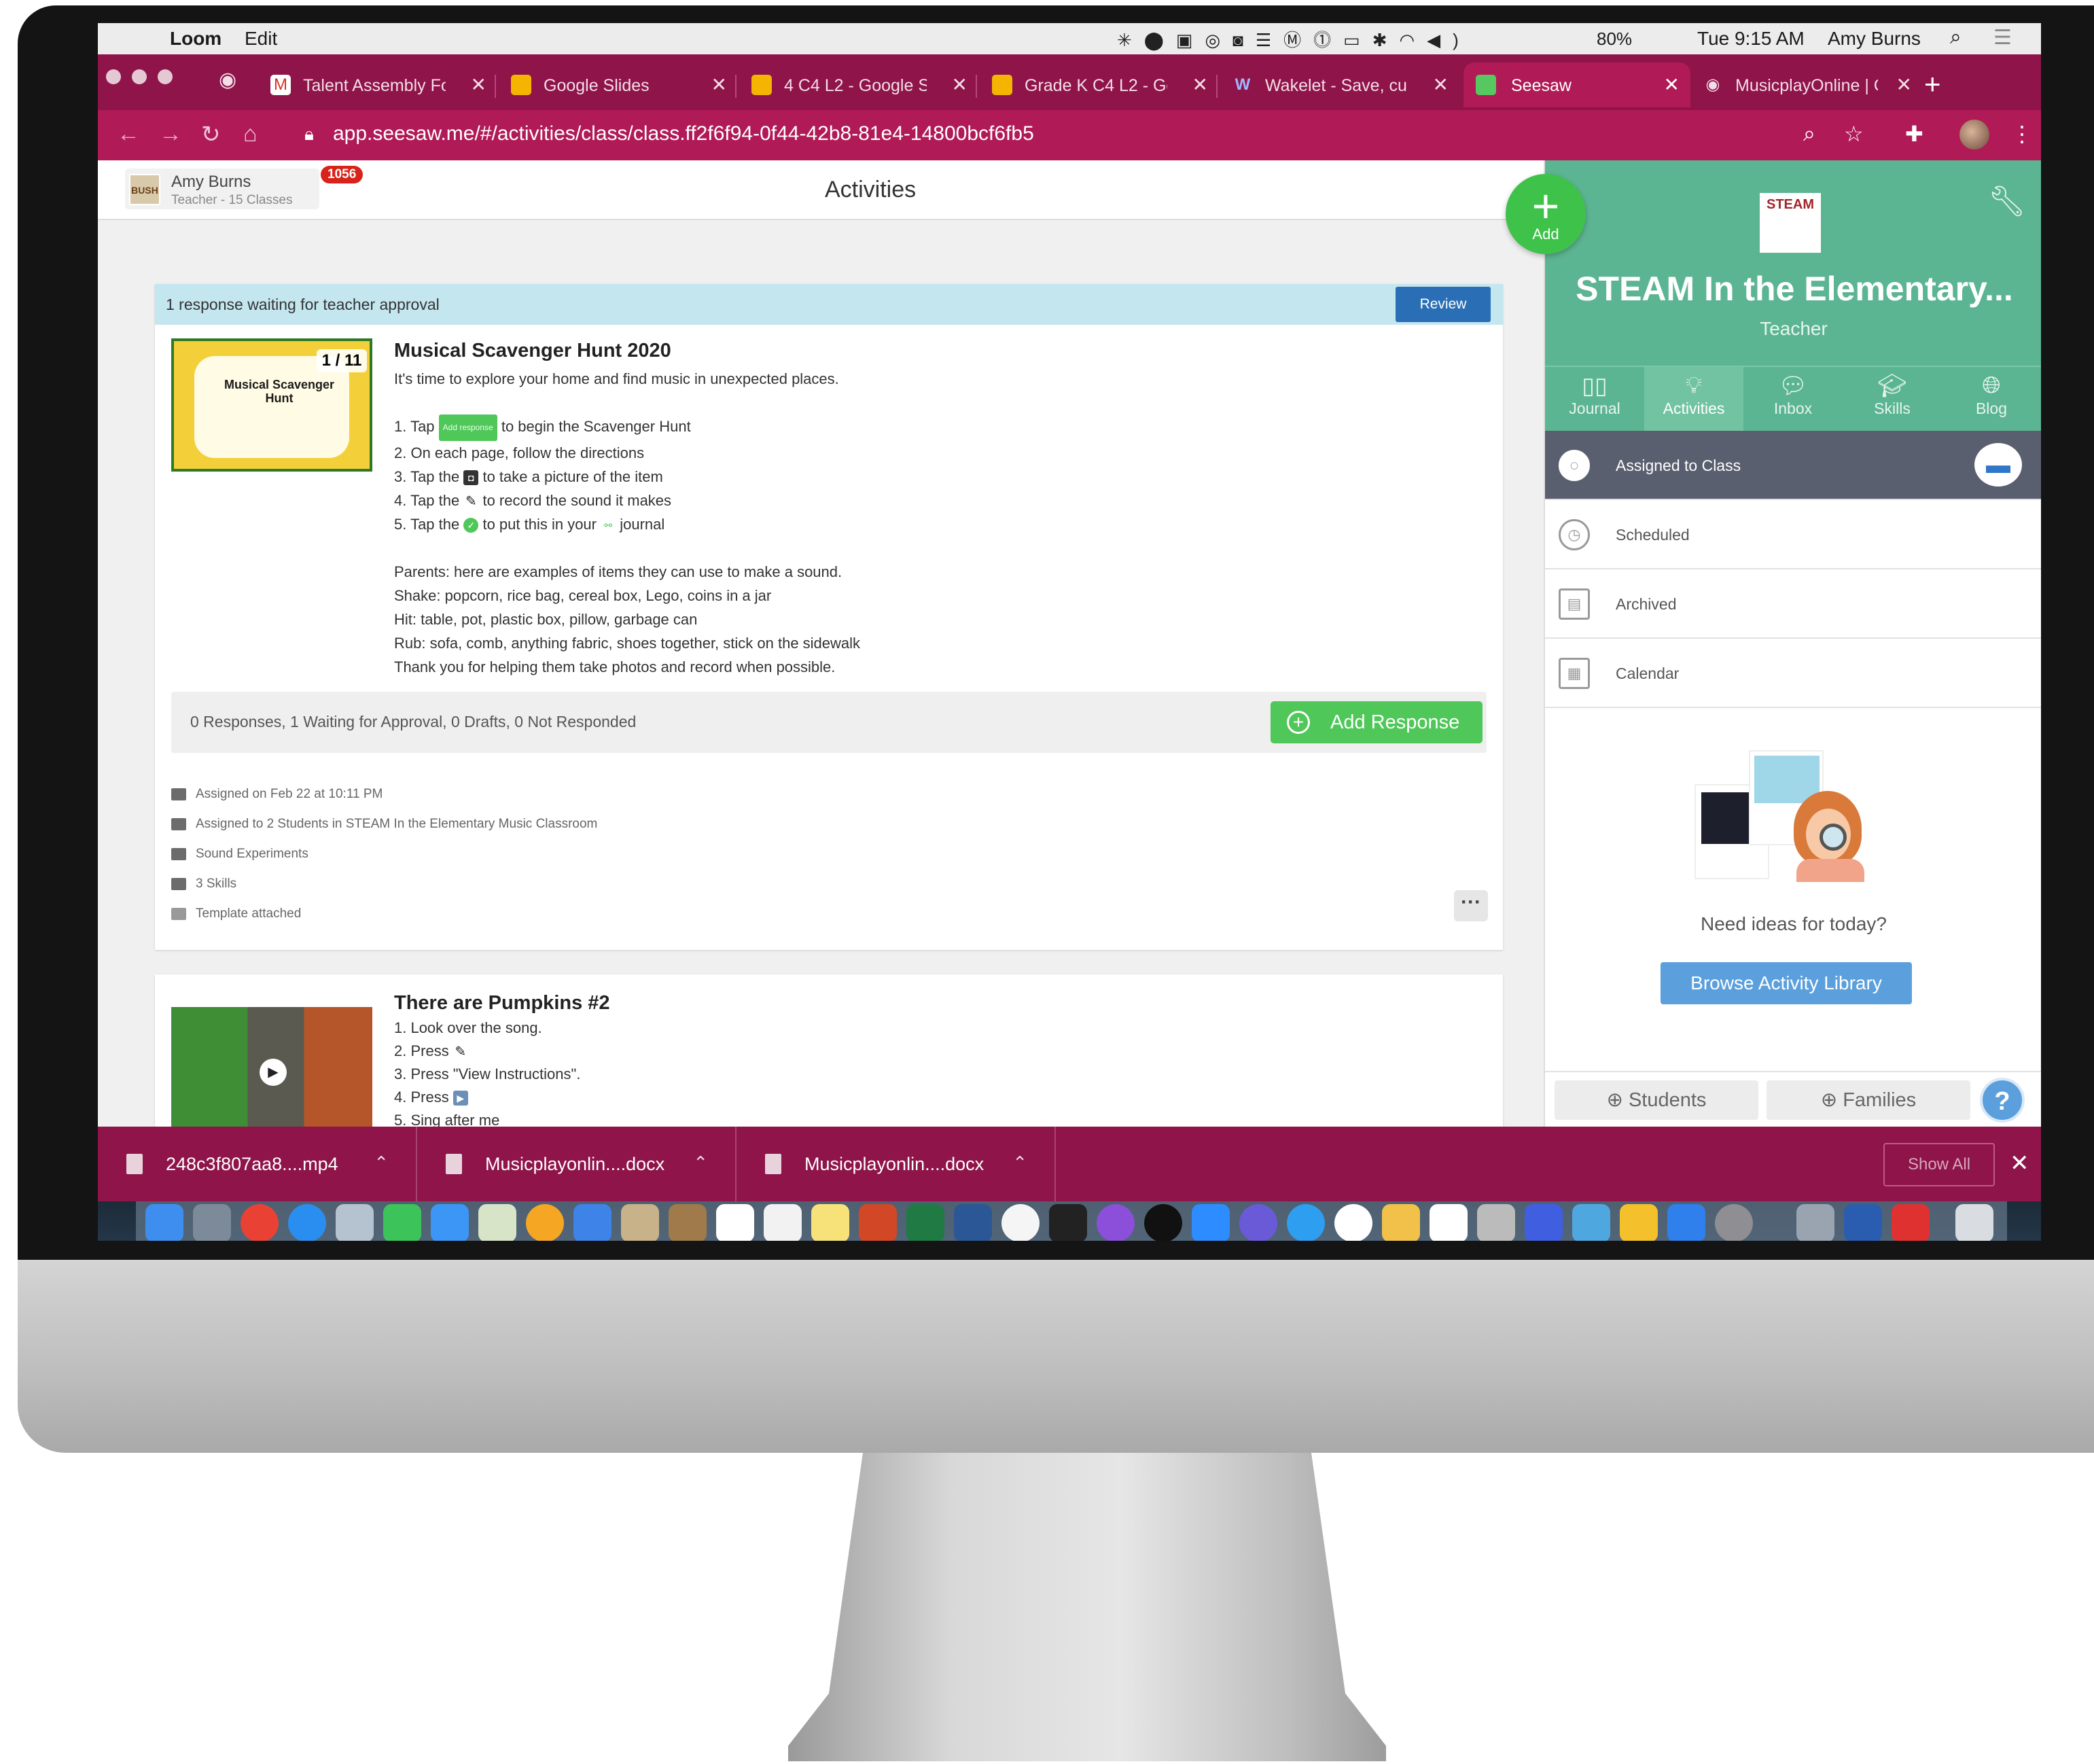  I want to click on final-cut-icon, so click(1401, 1222).